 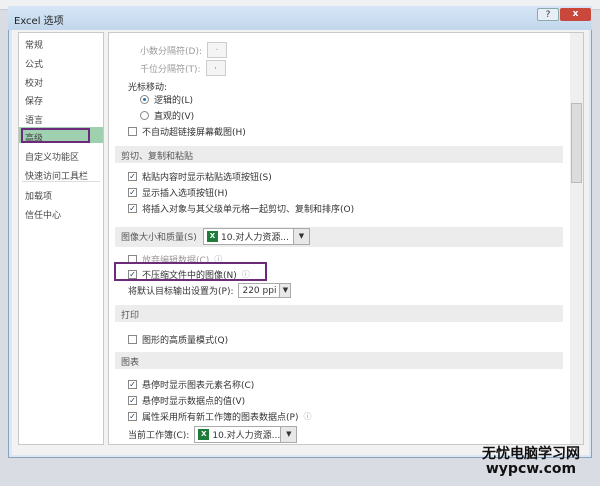 I want to click on highlight-advanced, so click(x=55, y=135).